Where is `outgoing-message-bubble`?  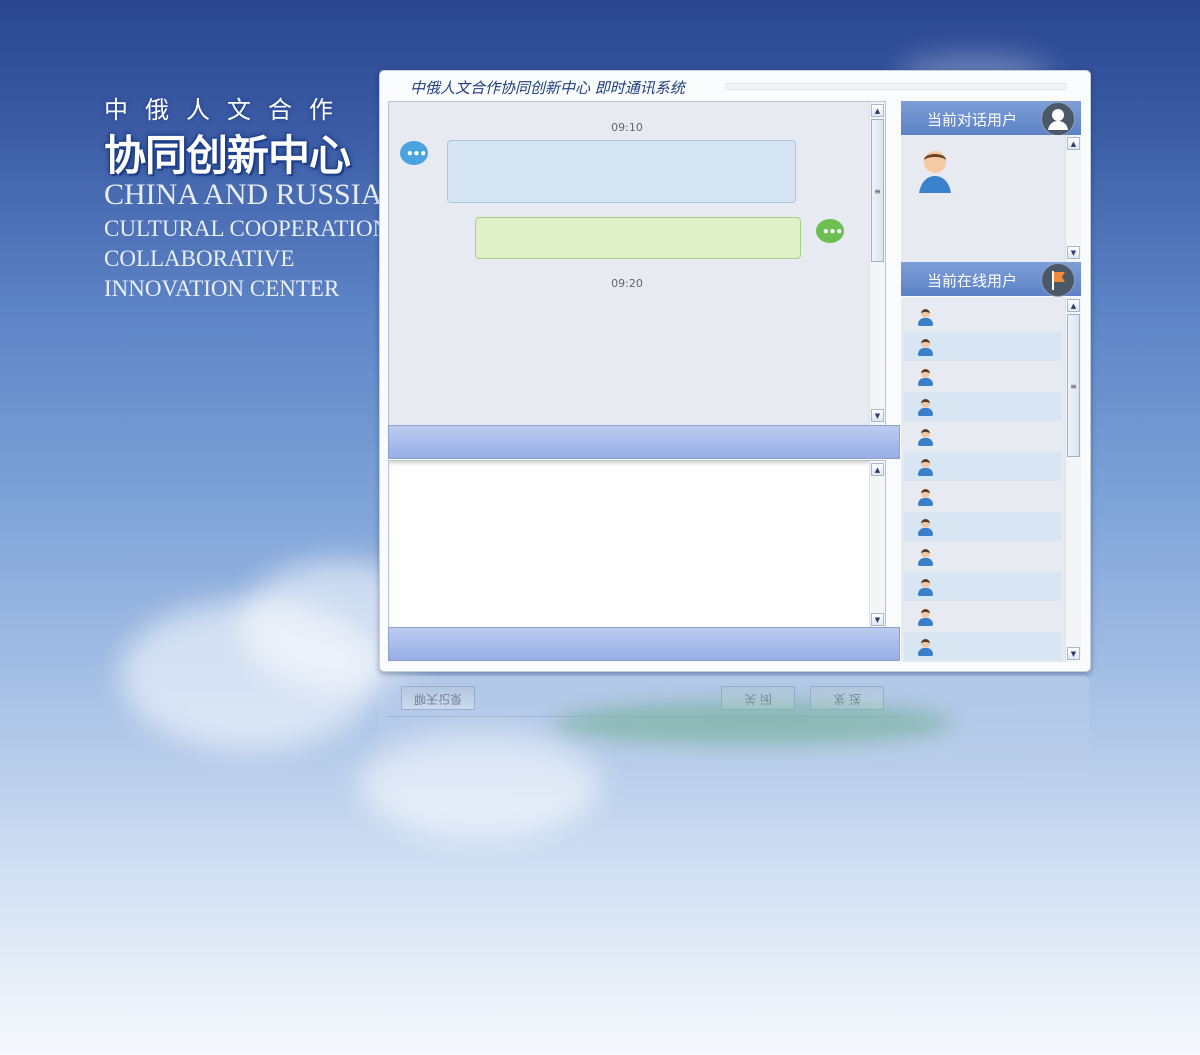 outgoing-message-bubble is located at coordinates (638, 238).